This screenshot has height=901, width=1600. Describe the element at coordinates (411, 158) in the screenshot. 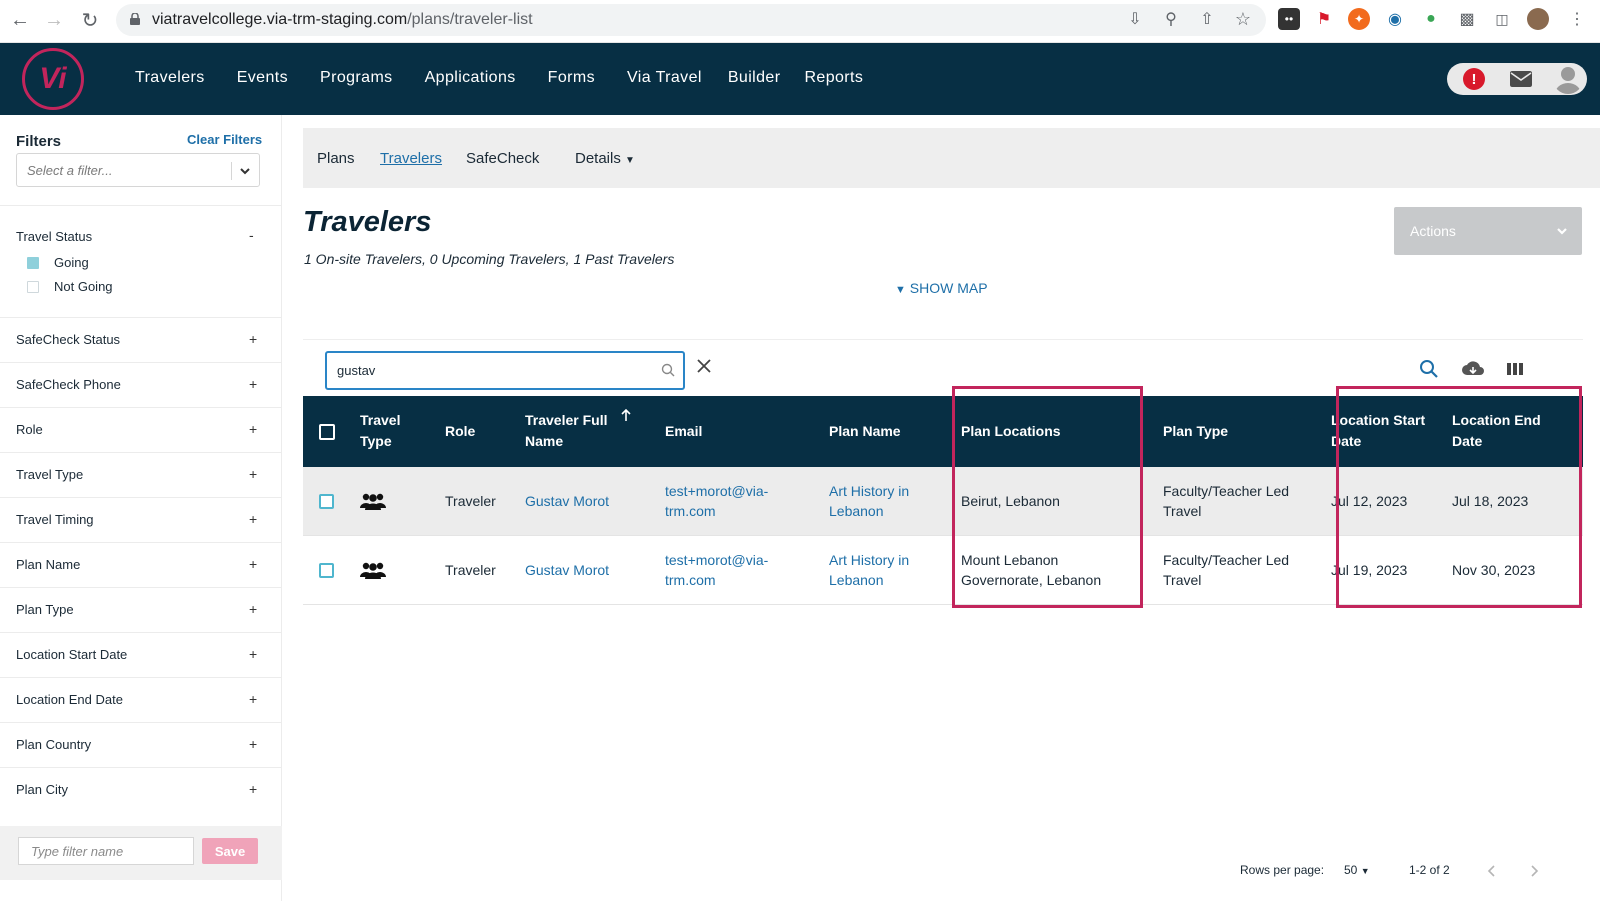

I see `tab-travelers: Travelers` at that location.